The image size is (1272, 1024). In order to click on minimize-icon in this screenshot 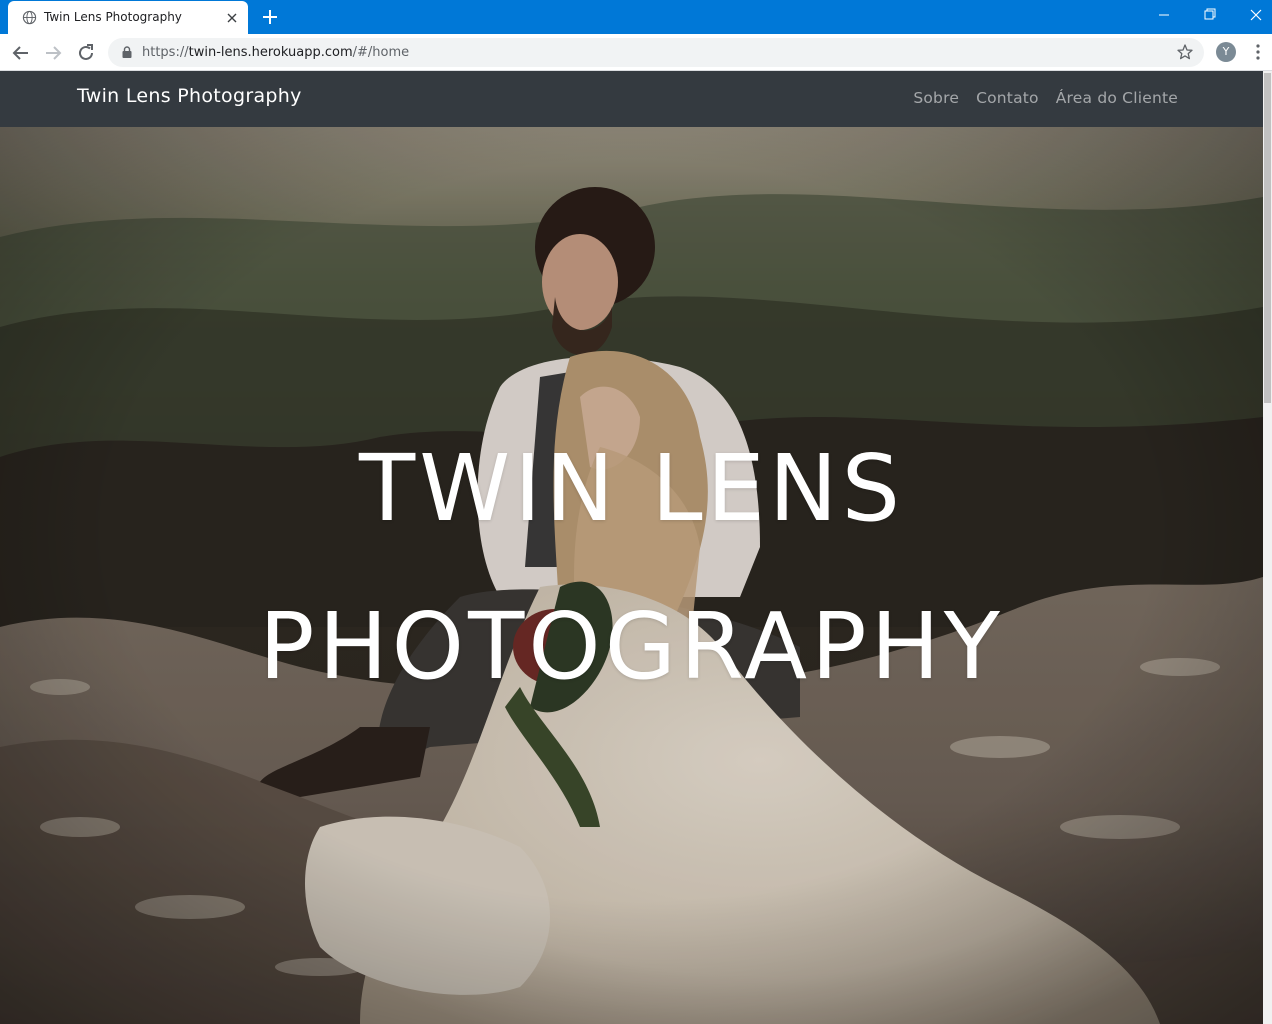, I will do `click(1164, 15)`.